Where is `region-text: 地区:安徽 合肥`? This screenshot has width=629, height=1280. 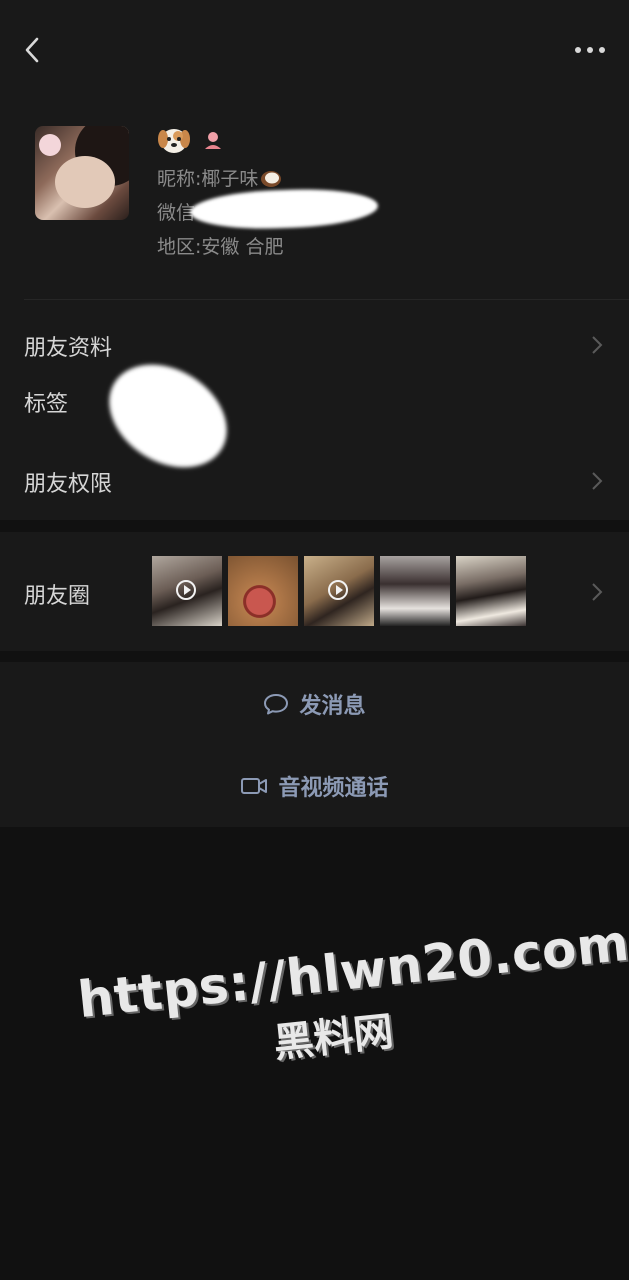
region-text: 地区:安徽 合肥 is located at coordinates (220, 247).